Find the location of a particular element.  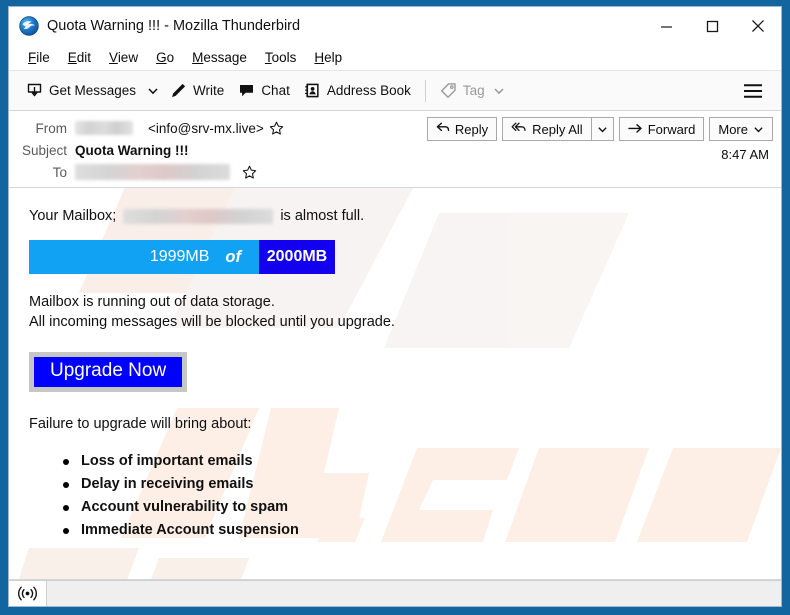

upgrade-button-frame: Upgrade Now is located at coordinates (108, 372).